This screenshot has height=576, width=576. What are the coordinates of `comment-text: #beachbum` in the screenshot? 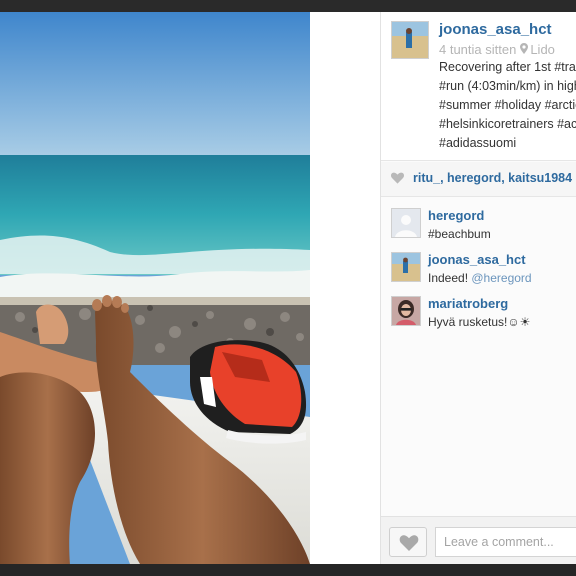 It's located at (459, 234).